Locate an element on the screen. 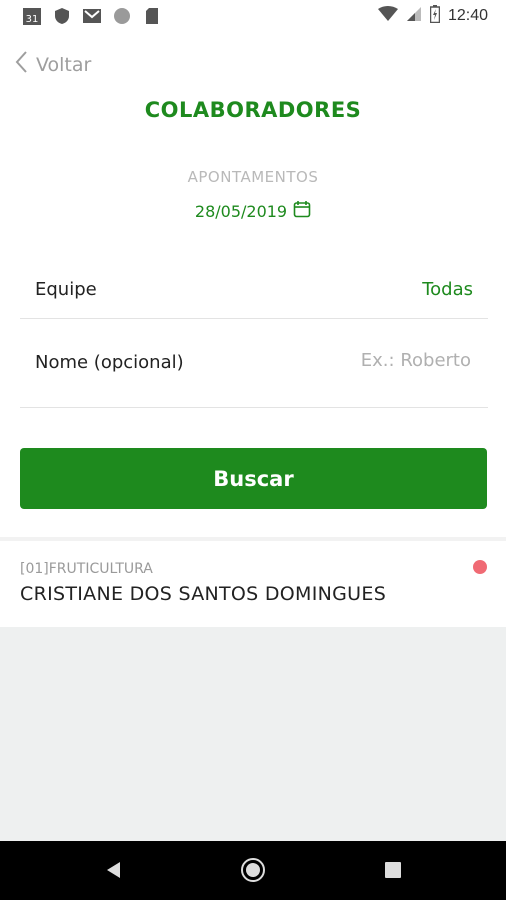 The height and width of the screenshot is (900, 506). nome-label: Nome (opcional) is located at coordinates (109, 362).